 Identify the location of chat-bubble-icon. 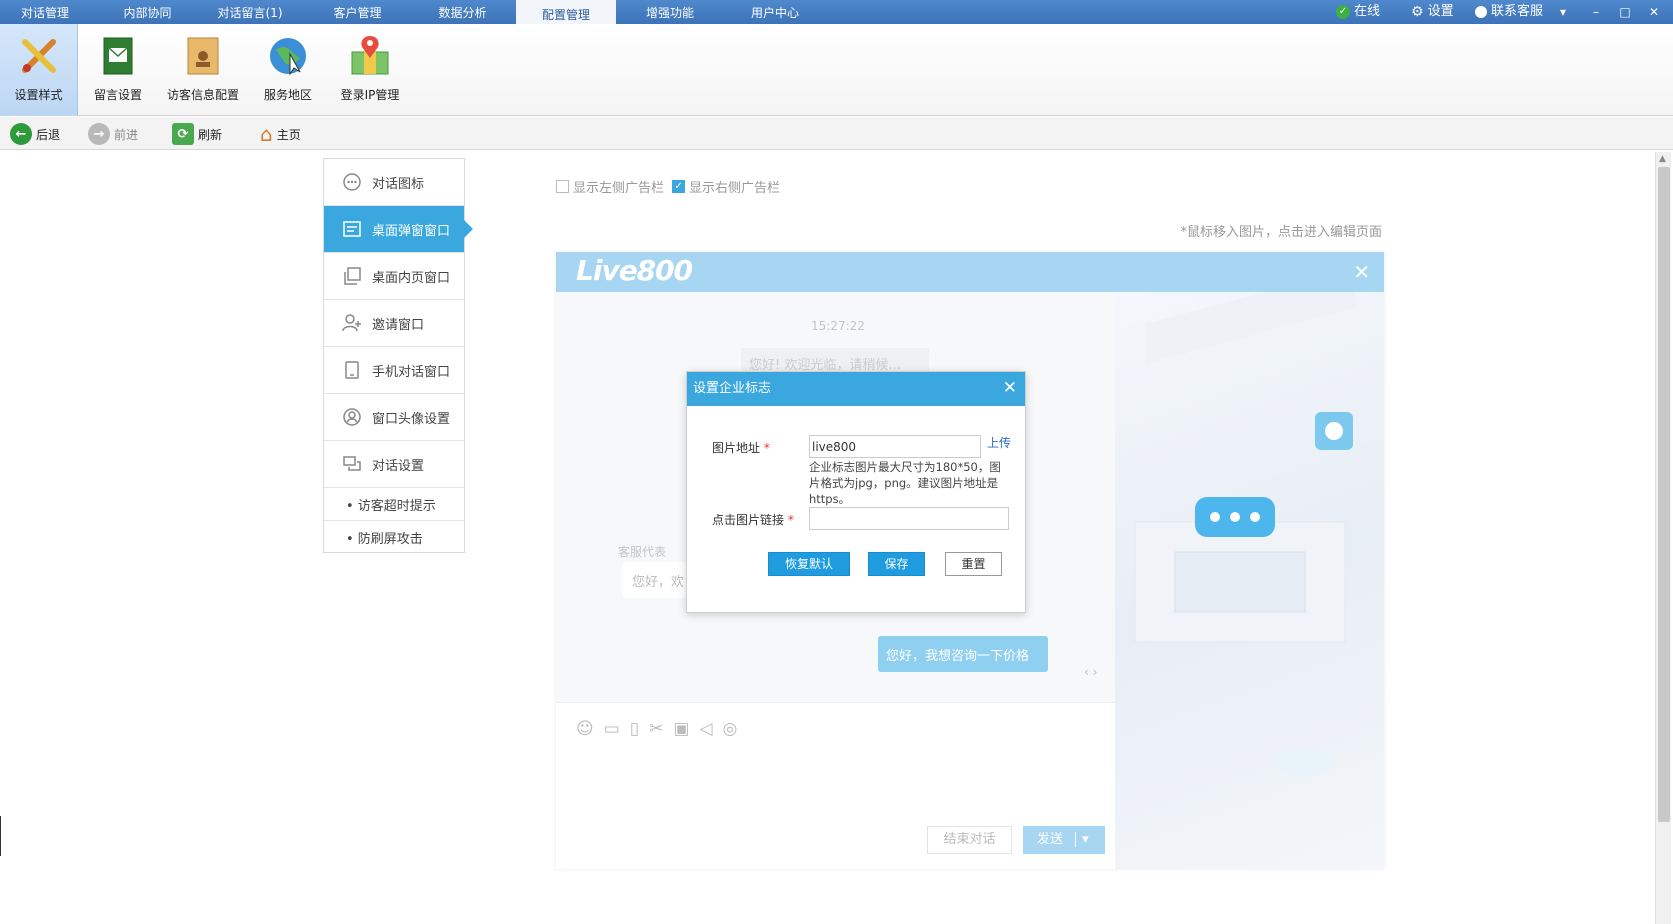
(352, 182).